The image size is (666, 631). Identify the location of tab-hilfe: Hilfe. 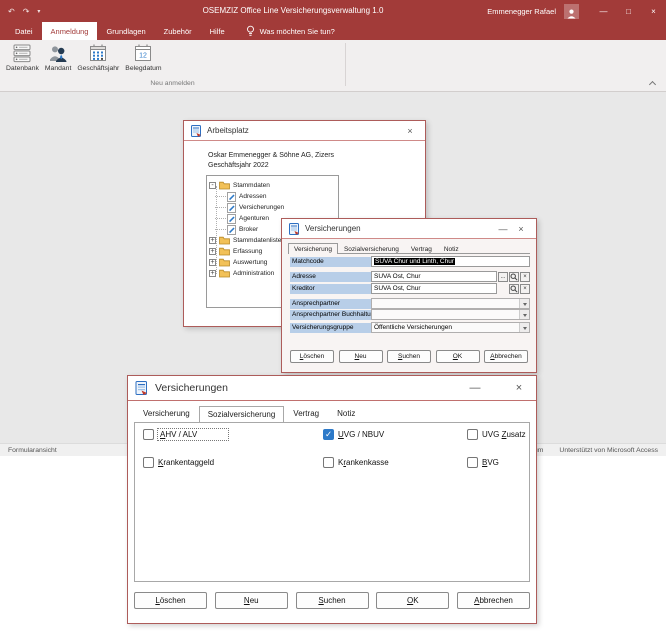
(217, 31).